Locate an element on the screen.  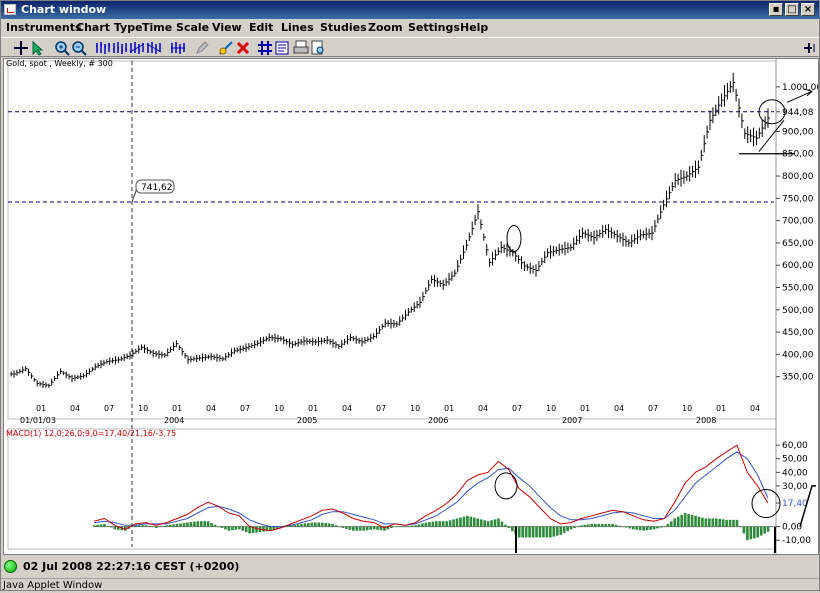
menu-settings: Settings is located at coordinates (434, 27).